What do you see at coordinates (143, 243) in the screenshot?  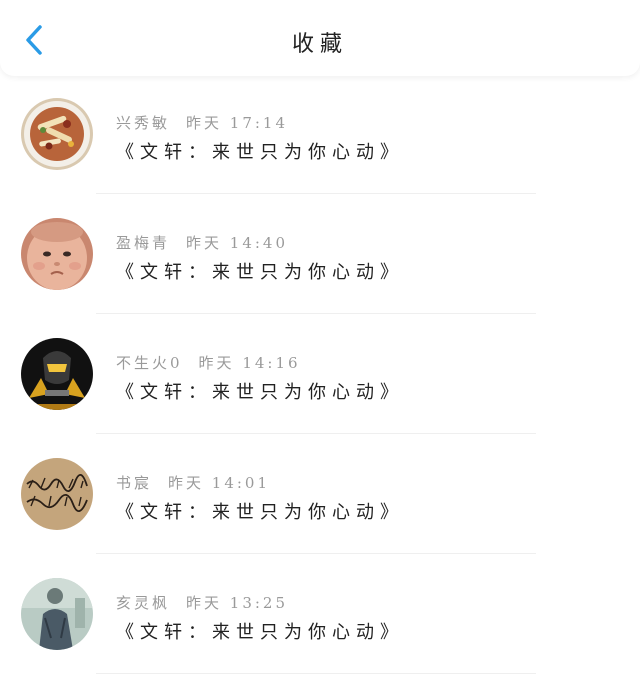 I see `author-name: 盈梅青` at bounding box center [143, 243].